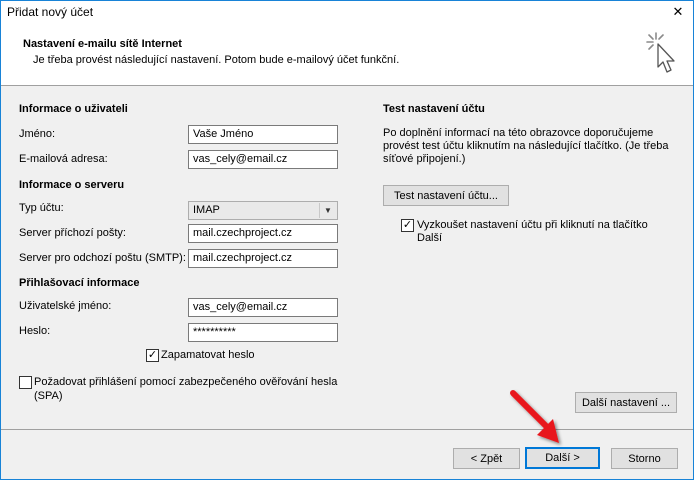 The height and width of the screenshot is (480, 694). What do you see at coordinates (79, 283) in the screenshot?
I see `login-info-heading: Přihlašovací informace` at bounding box center [79, 283].